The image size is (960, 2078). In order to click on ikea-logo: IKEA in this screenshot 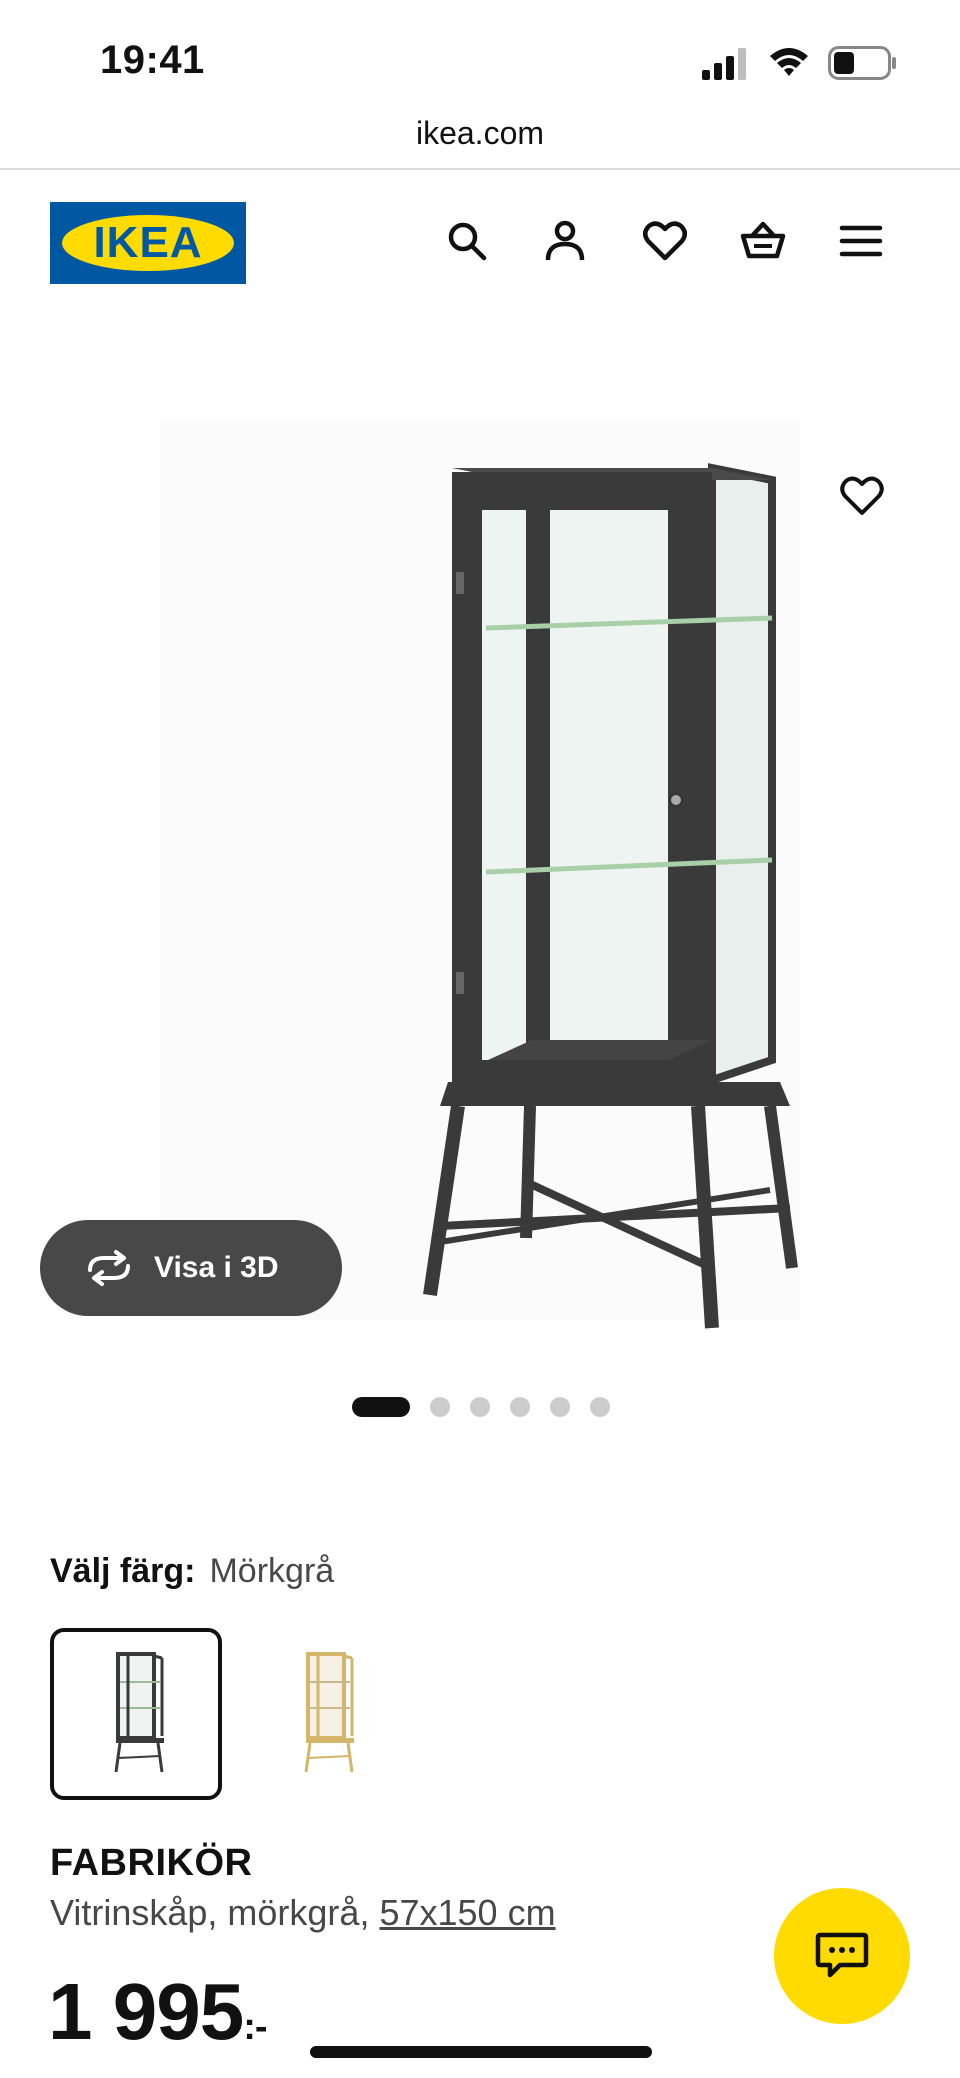, I will do `click(148, 243)`.